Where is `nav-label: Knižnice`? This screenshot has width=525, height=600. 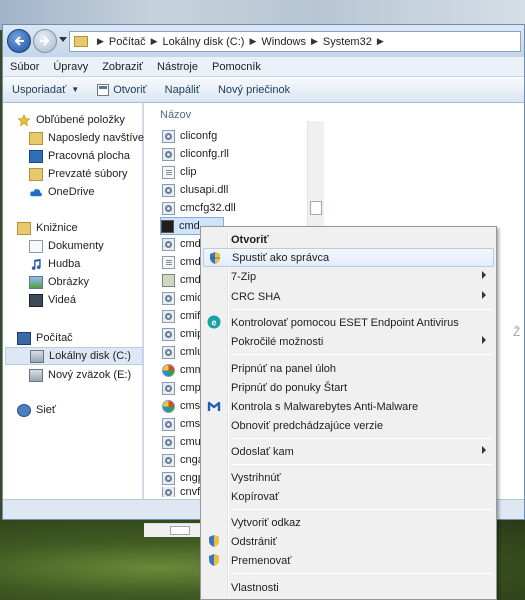 nav-label: Knižnice is located at coordinates (57, 228).